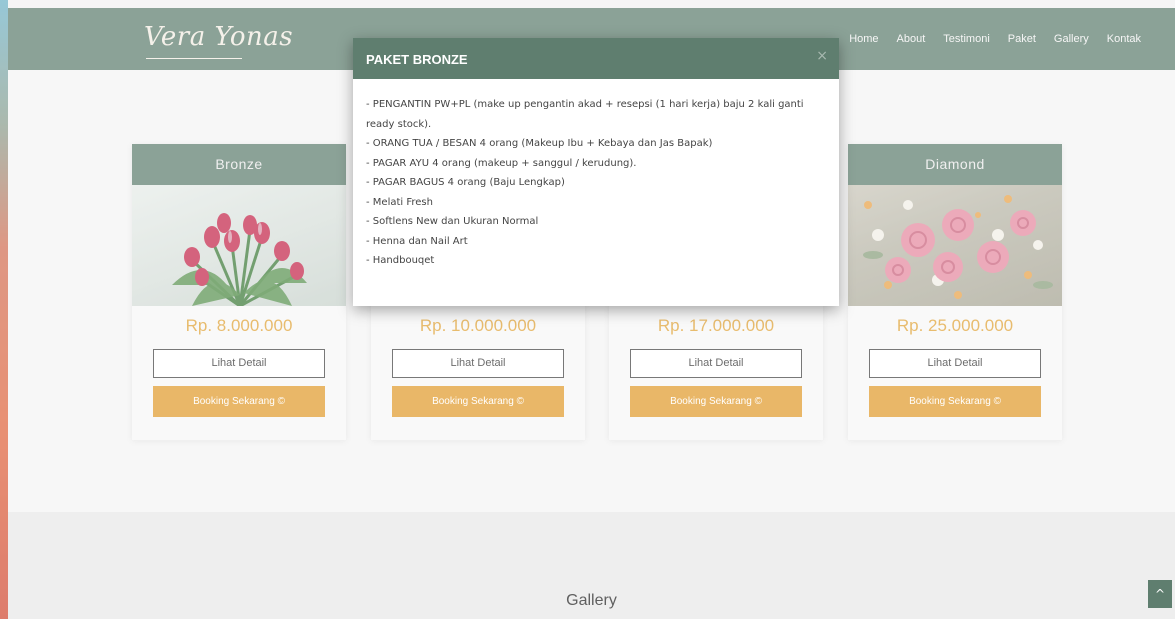 The height and width of the screenshot is (619, 1175). Describe the element at coordinates (399, 202) in the screenshot. I see `package-item: - Melati Fresh` at that location.